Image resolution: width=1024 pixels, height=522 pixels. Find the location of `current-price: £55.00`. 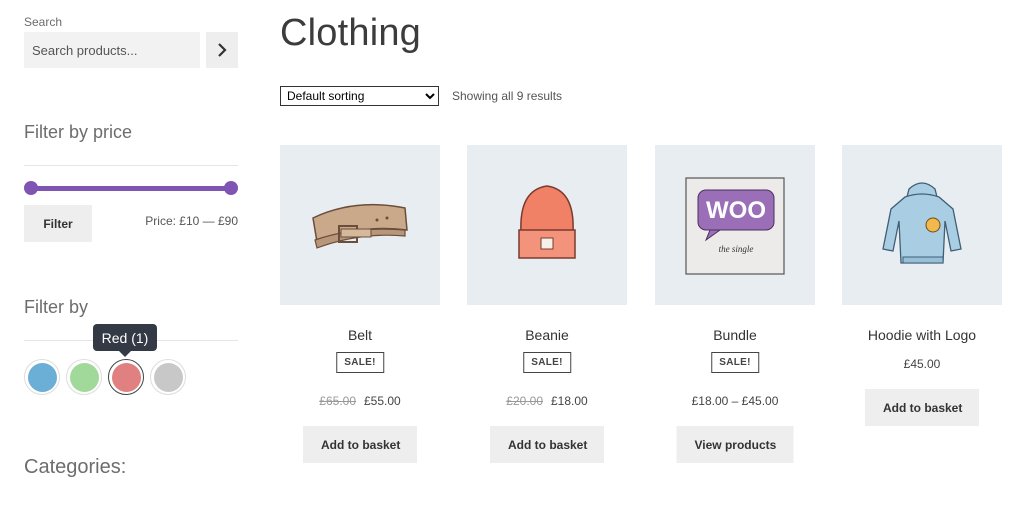

current-price: £55.00 is located at coordinates (382, 401).